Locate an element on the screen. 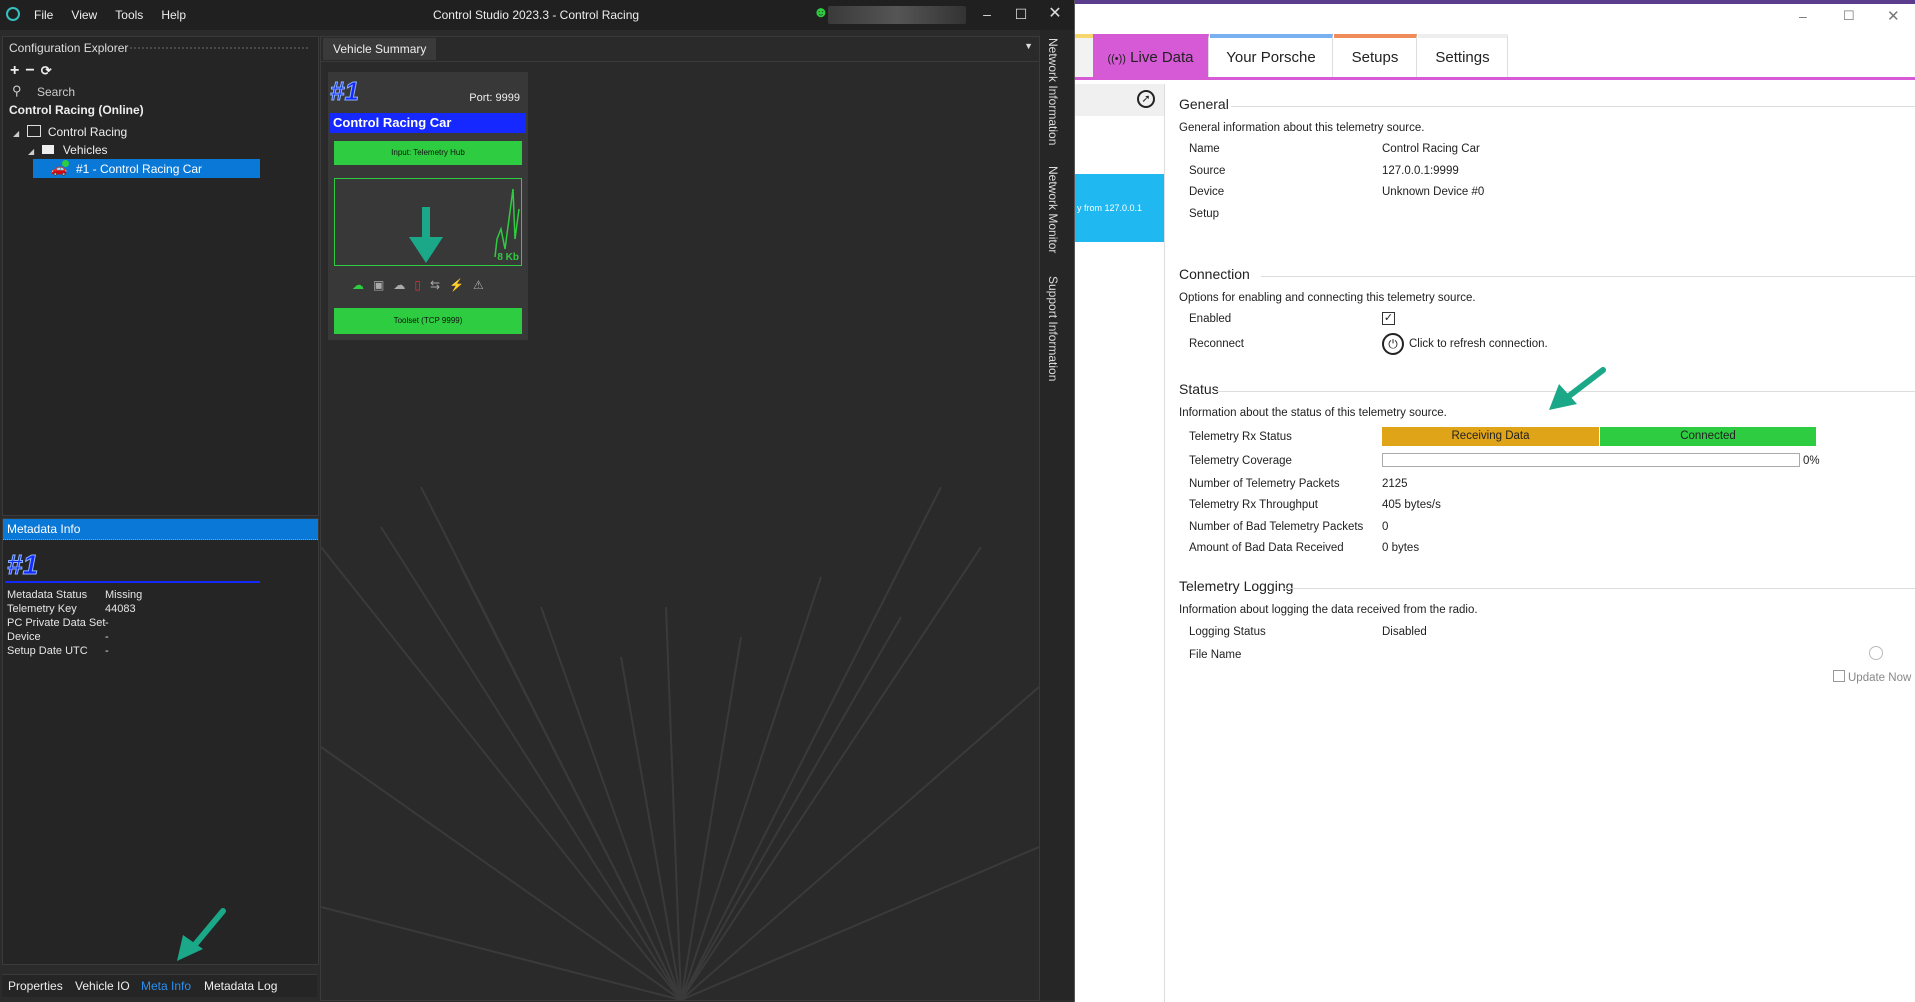 The height and width of the screenshot is (1002, 1915). panel-grip is located at coordinates (219, 48).